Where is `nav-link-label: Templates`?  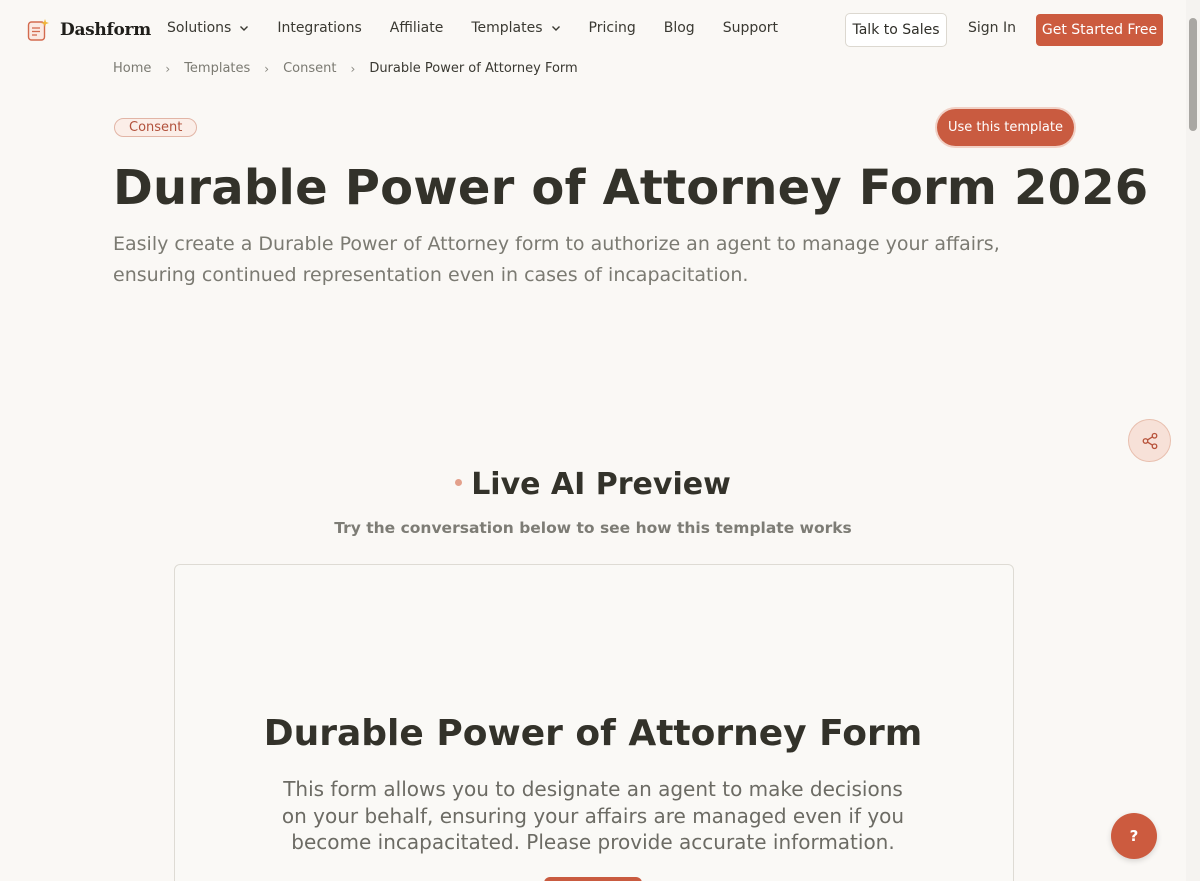 nav-link-label: Templates is located at coordinates (507, 28).